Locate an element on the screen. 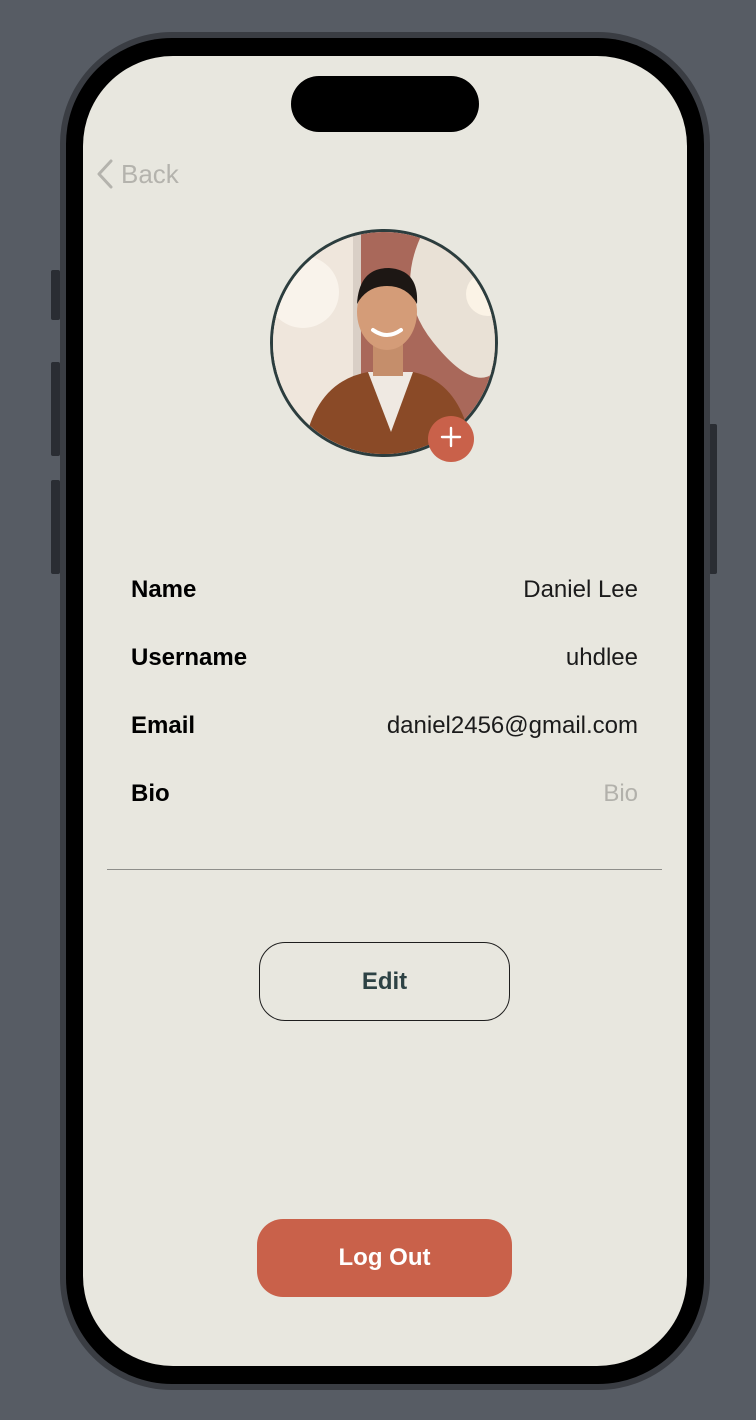  back-button: Back is located at coordinates (137, 174).